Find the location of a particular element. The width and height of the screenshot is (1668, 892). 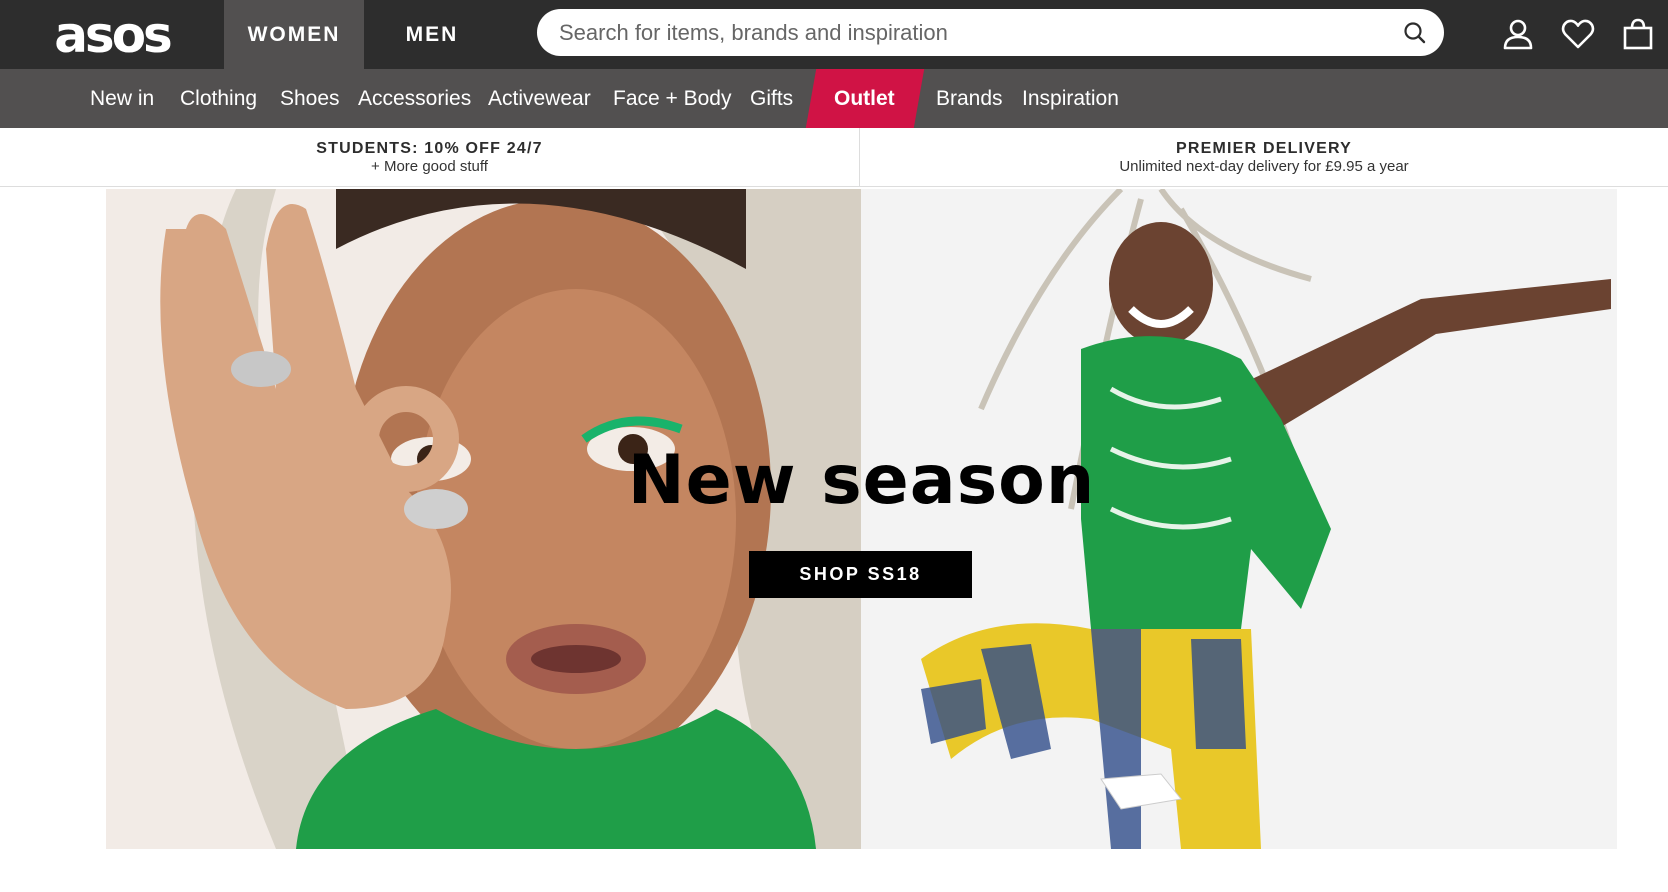

tab-women: WOMEN is located at coordinates (294, 34).